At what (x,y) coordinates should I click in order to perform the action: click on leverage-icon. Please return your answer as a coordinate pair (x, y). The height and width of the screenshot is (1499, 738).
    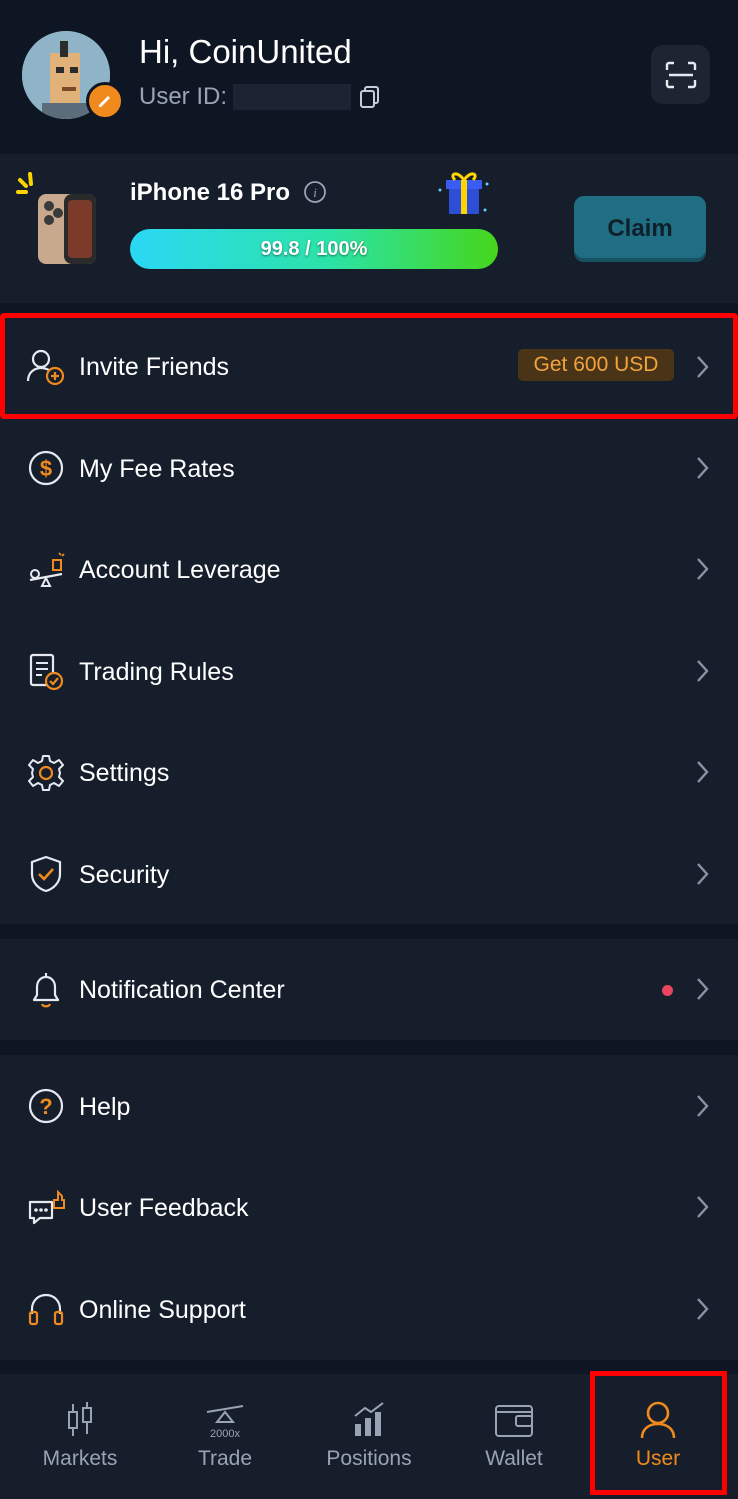
    Looking at the image, I should click on (47, 569).